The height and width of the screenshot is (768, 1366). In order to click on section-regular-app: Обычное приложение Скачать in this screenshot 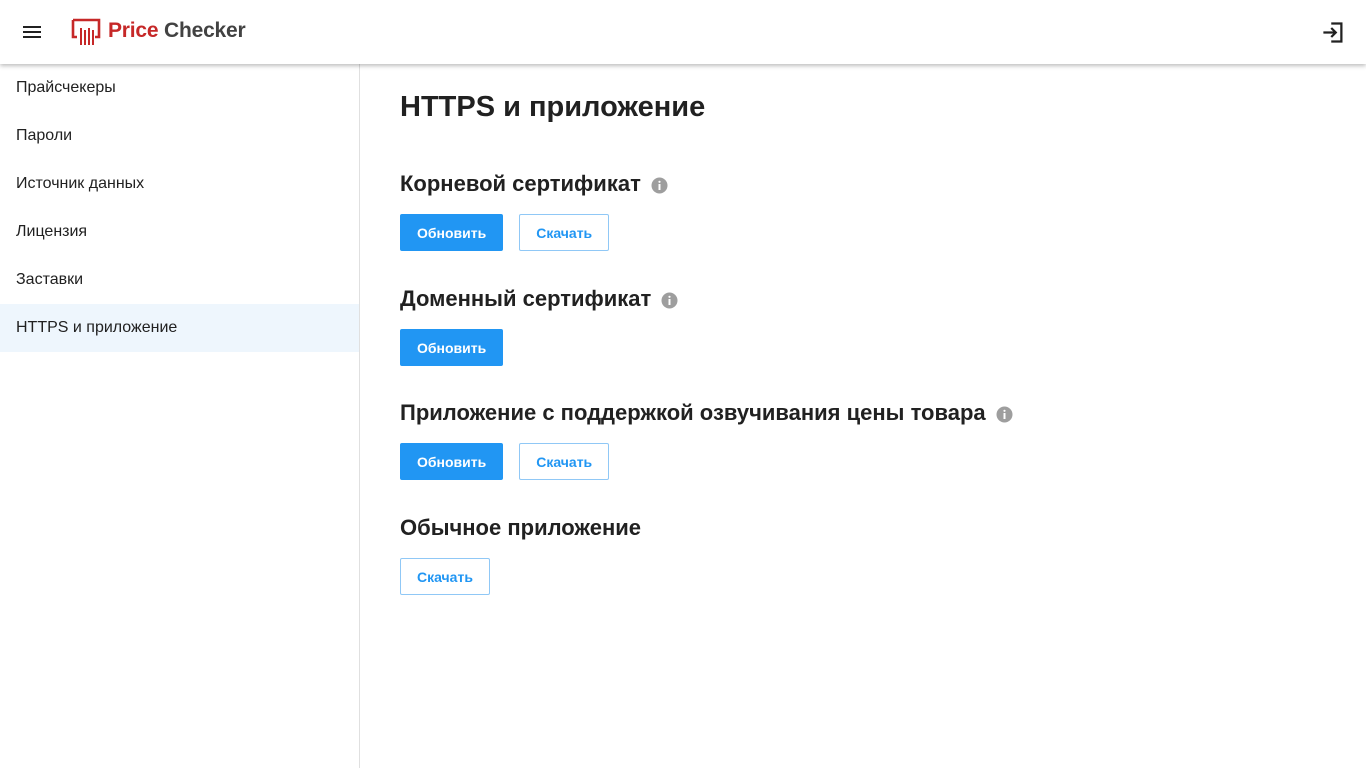, I will do `click(850, 554)`.